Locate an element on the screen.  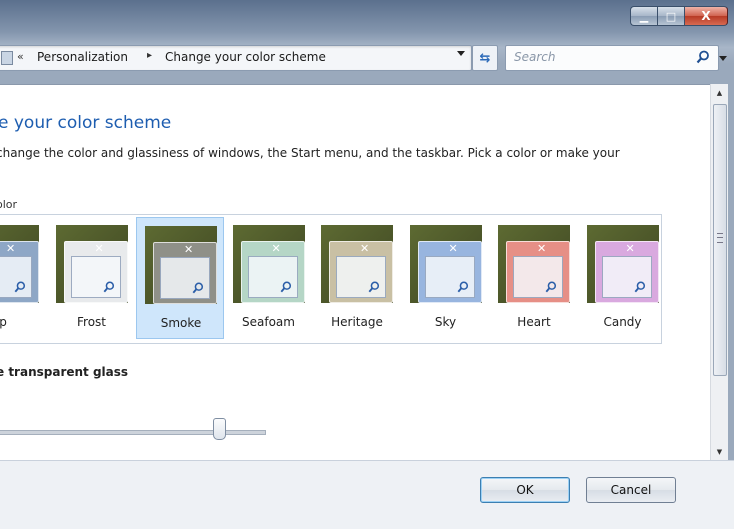
grip-icon is located at coordinates (720, 238).